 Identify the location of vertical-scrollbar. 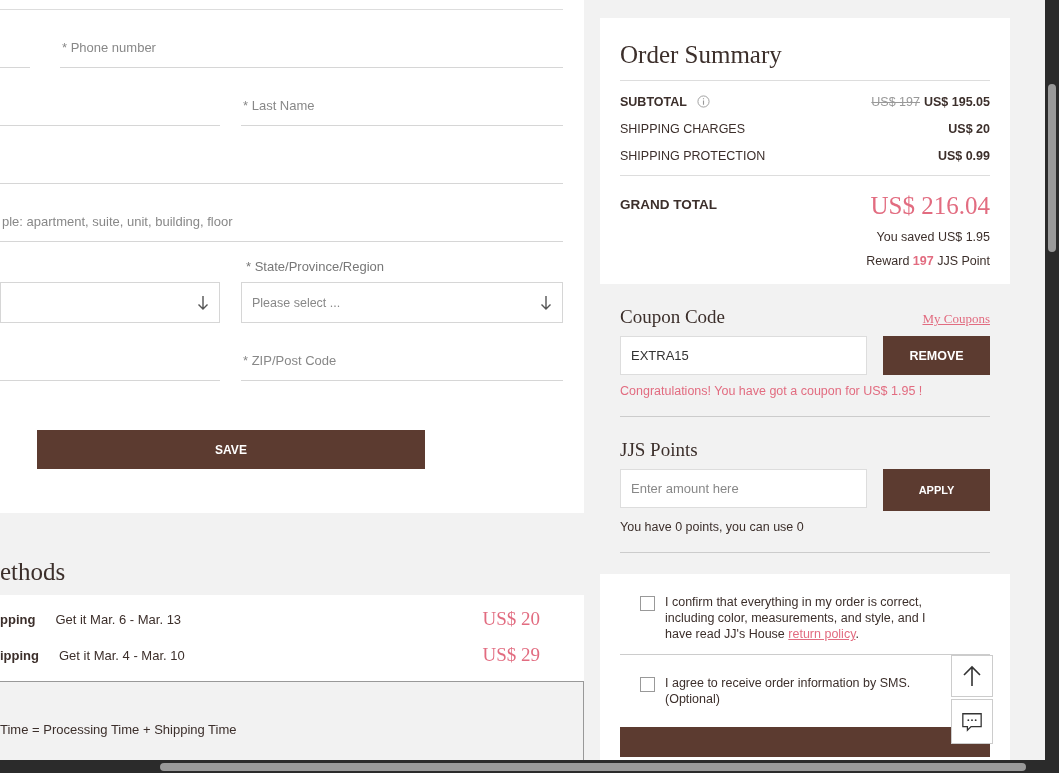
(1052, 380).